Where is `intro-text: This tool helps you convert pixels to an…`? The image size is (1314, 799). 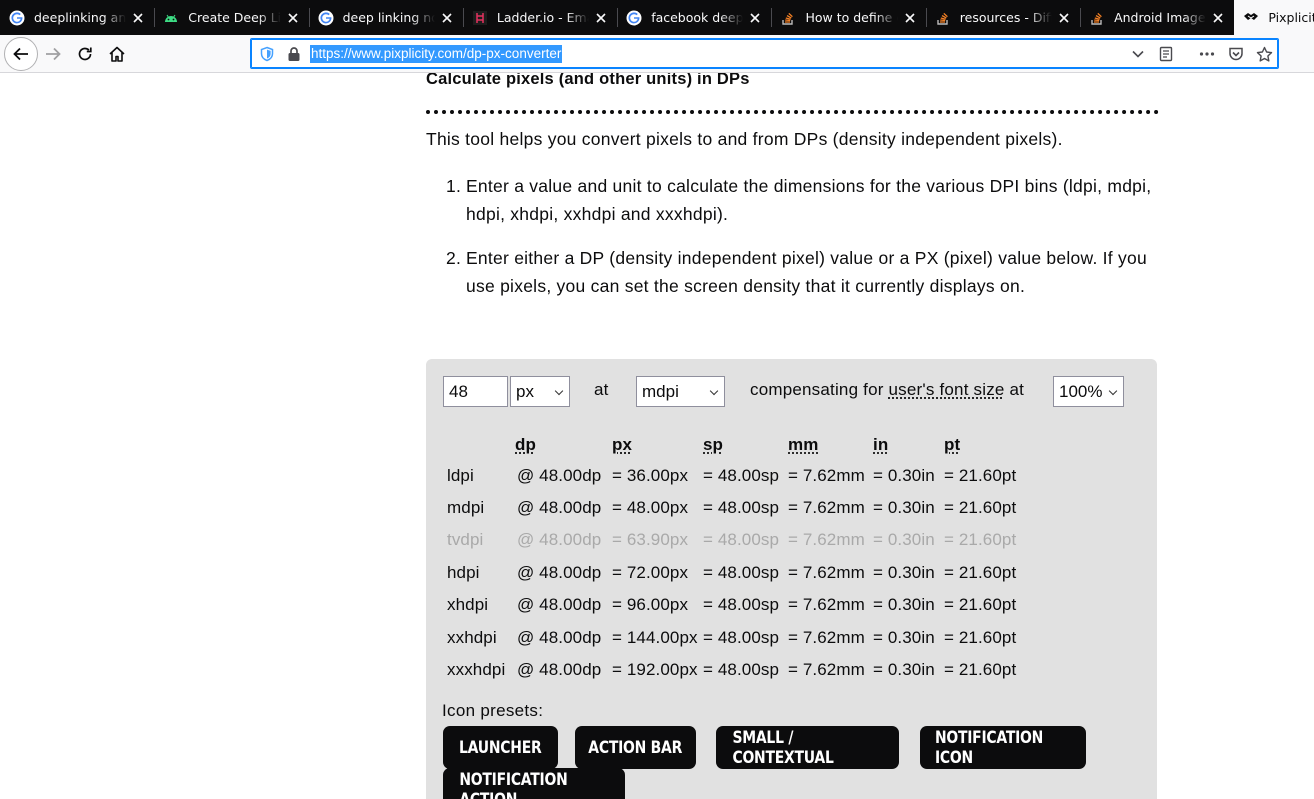
intro-text: This tool helps you convert pixels to an… is located at coordinates (744, 139).